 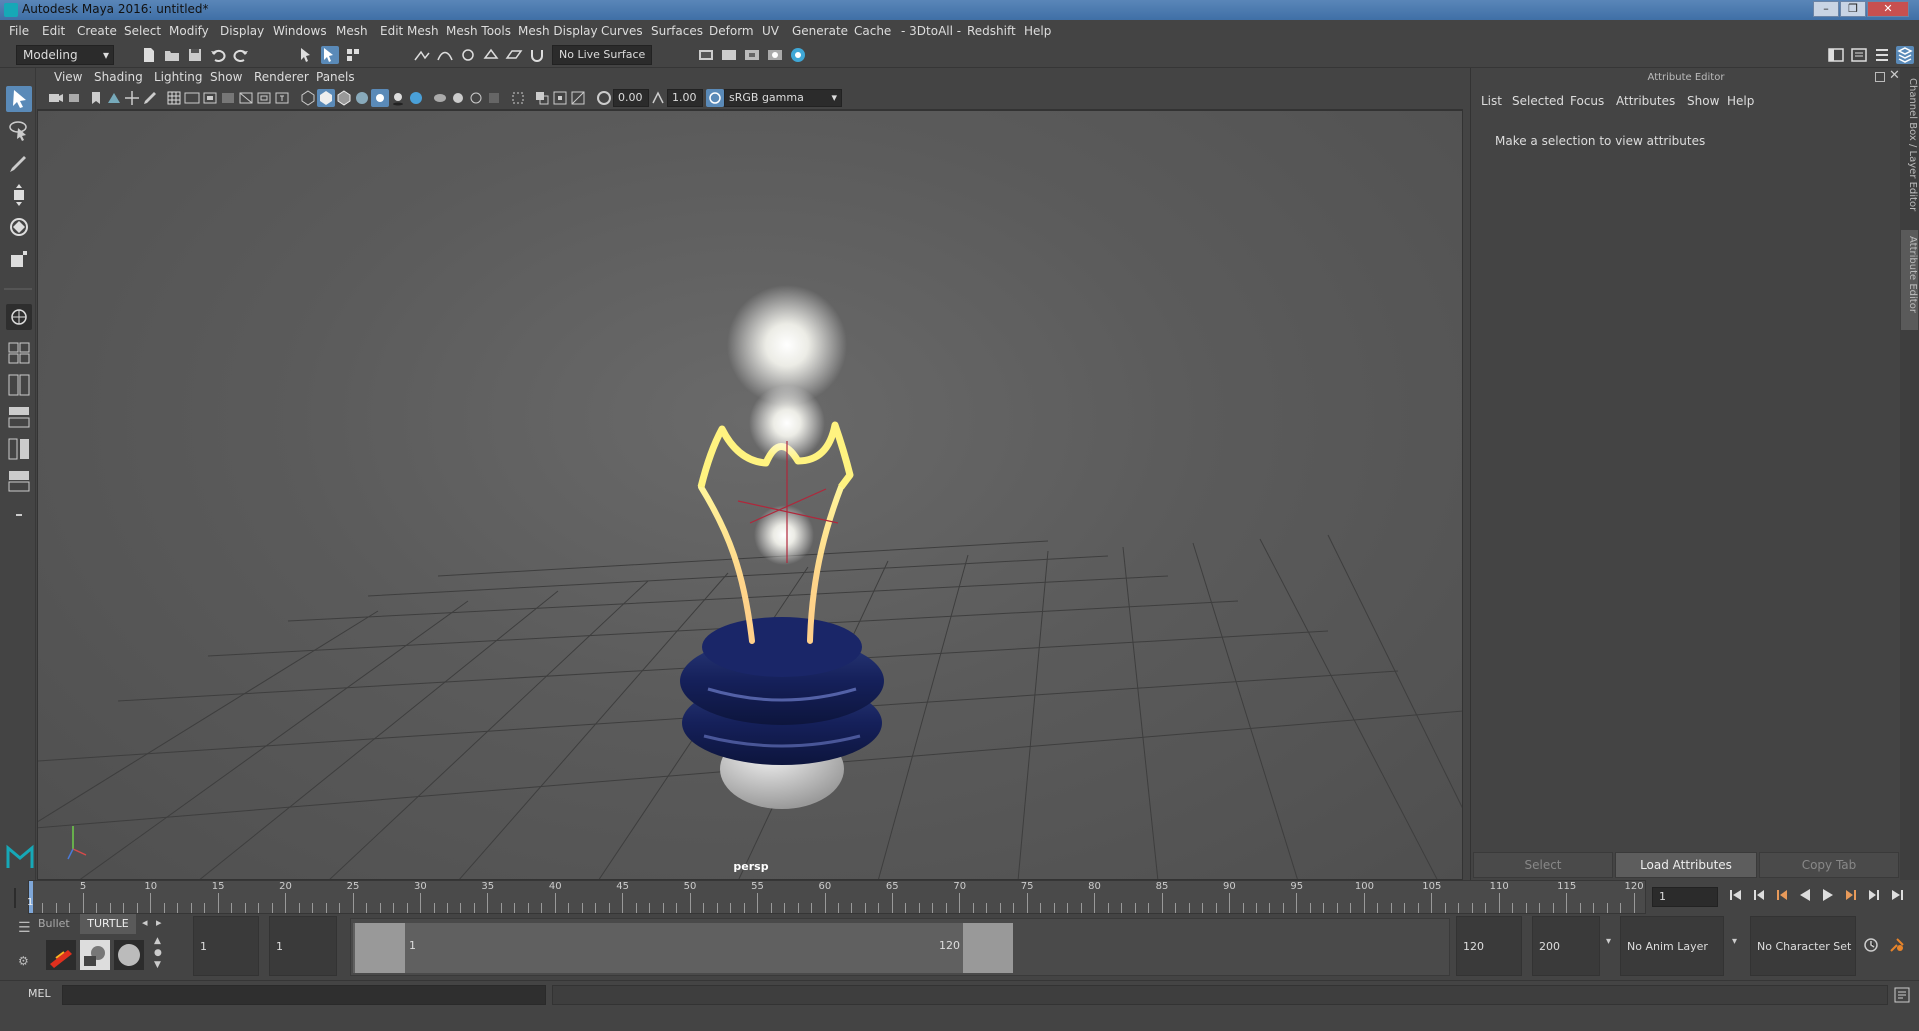 What do you see at coordinates (1897, 895) in the screenshot?
I see `go-to-end-icon` at bounding box center [1897, 895].